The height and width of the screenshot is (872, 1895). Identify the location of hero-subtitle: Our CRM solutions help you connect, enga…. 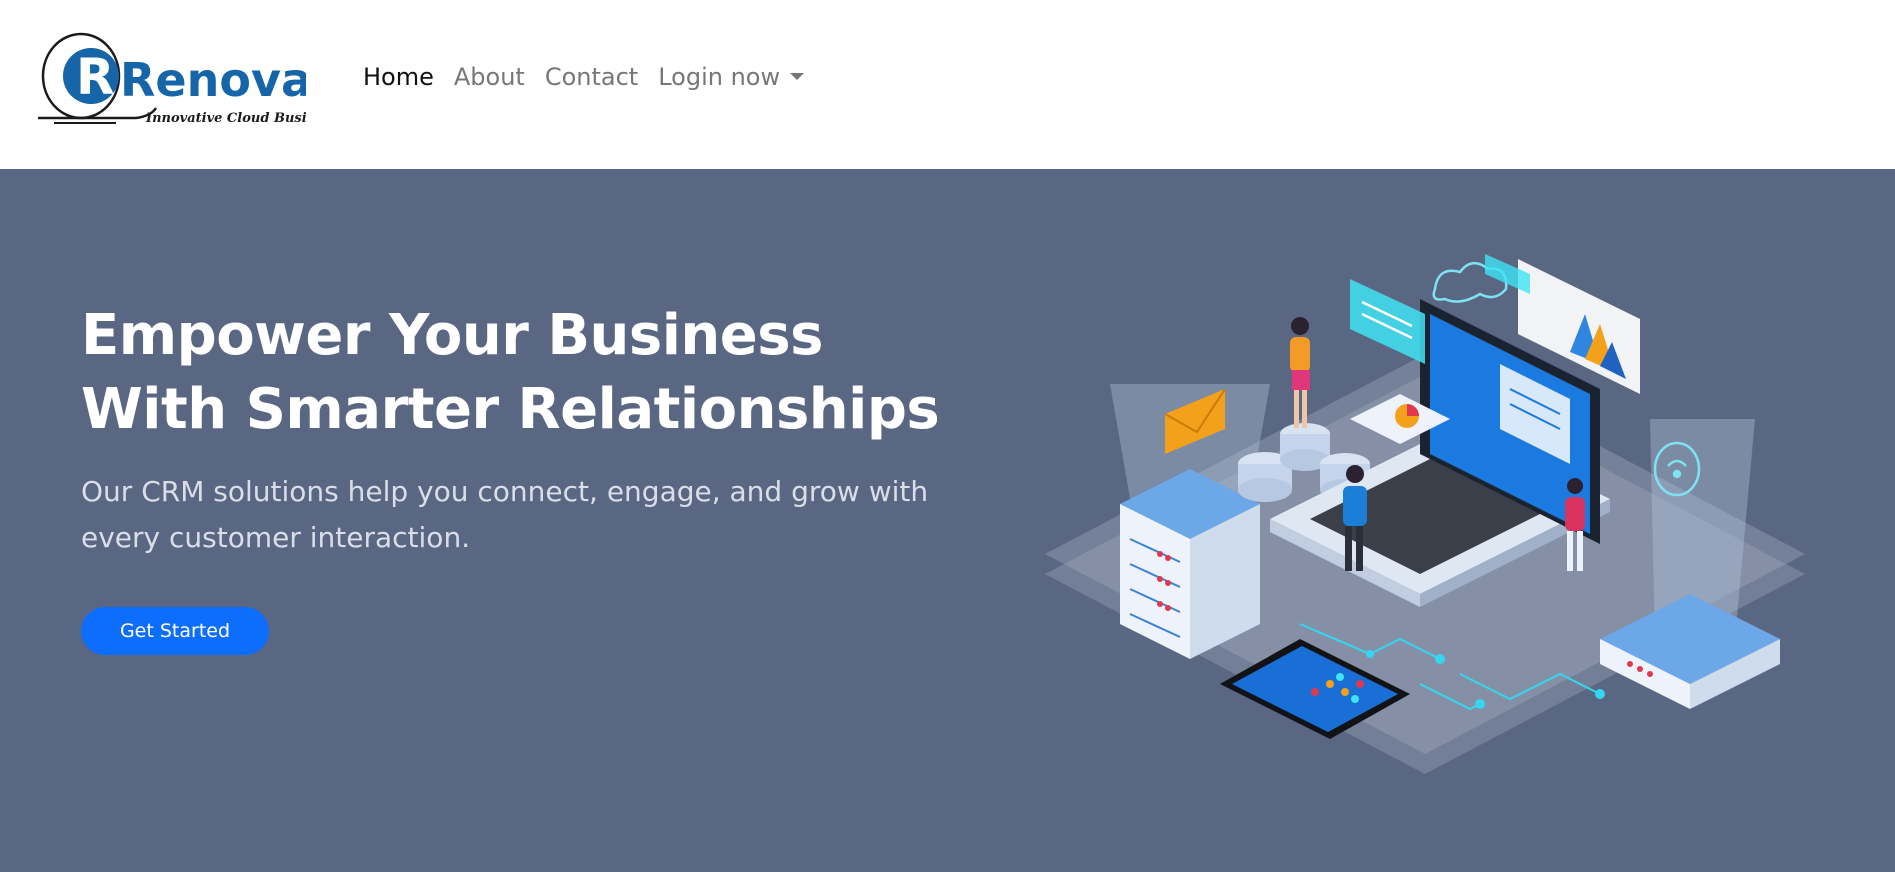
(505, 514).